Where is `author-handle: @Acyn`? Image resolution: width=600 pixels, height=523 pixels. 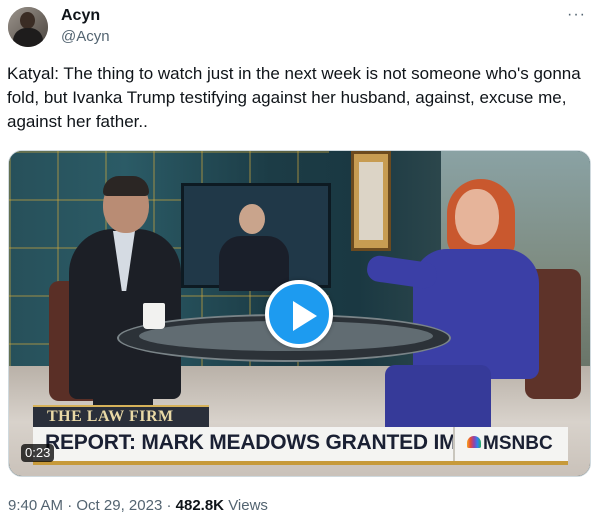 author-handle: @Acyn is located at coordinates (85, 37).